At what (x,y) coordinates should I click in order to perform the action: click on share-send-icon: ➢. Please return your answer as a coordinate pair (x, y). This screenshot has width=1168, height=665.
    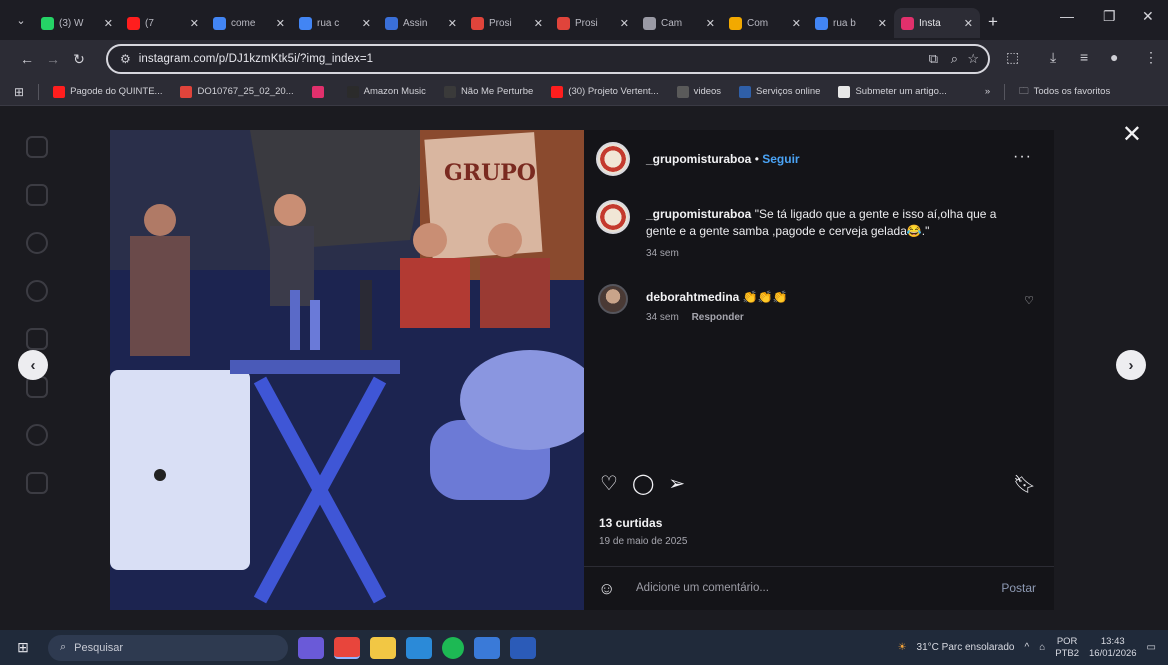
    Looking at the image, I should click on (676, 484).